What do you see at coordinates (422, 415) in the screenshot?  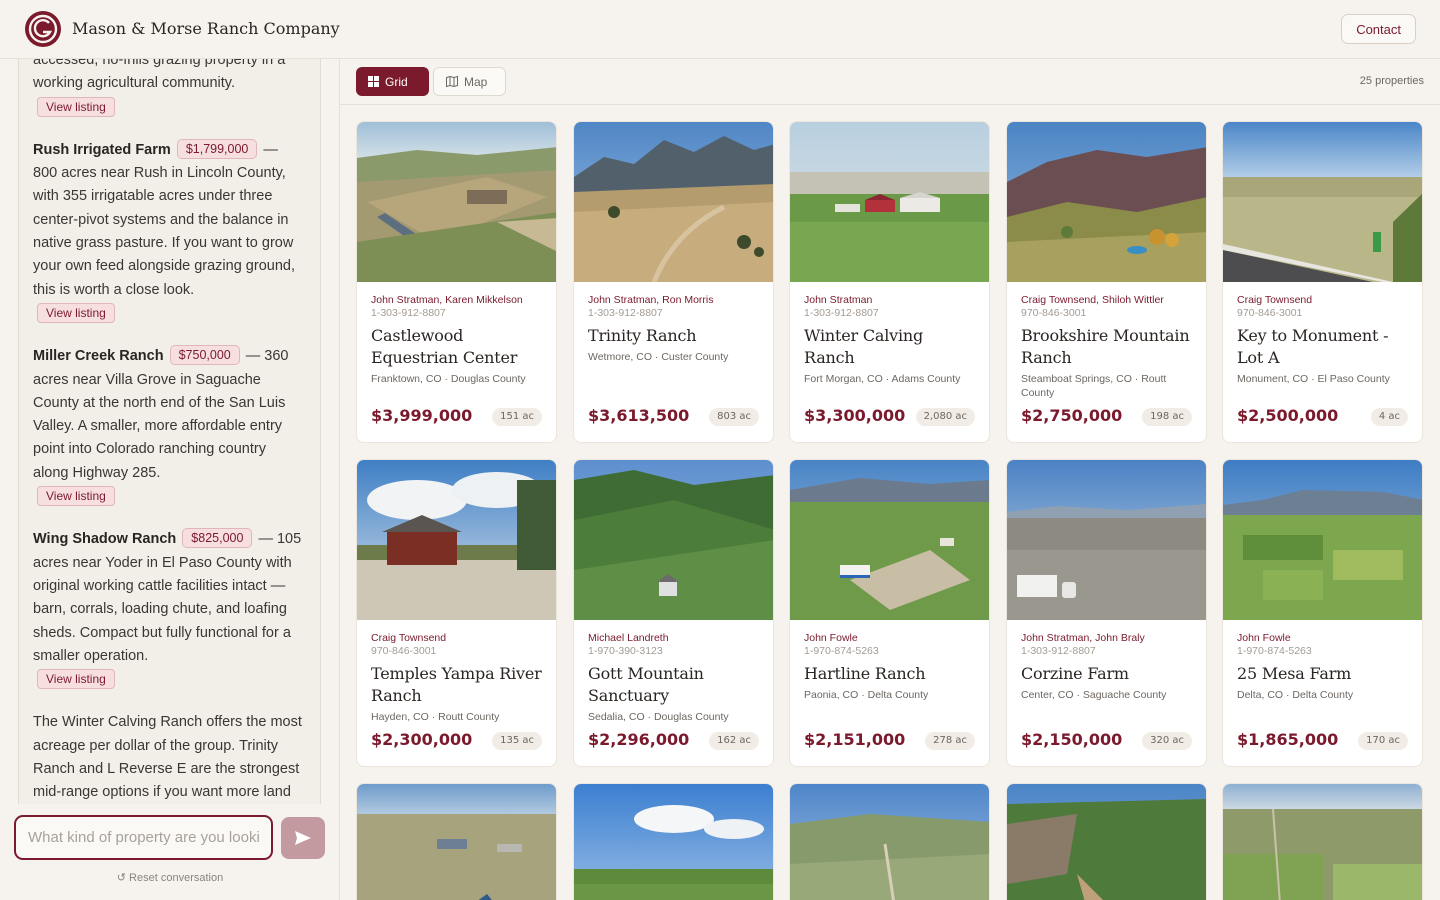 I see `property-price: $3,999,000` at bounding box center [422, 415].